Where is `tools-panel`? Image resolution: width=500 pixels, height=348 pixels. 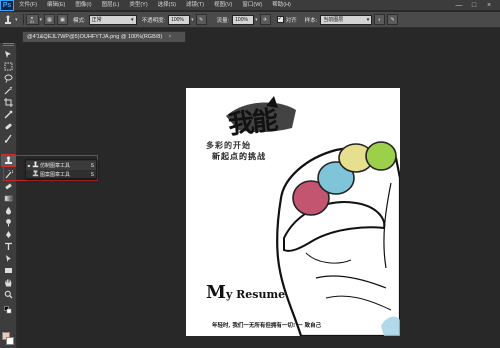
tools-panel is located at coordinates (8, 195).